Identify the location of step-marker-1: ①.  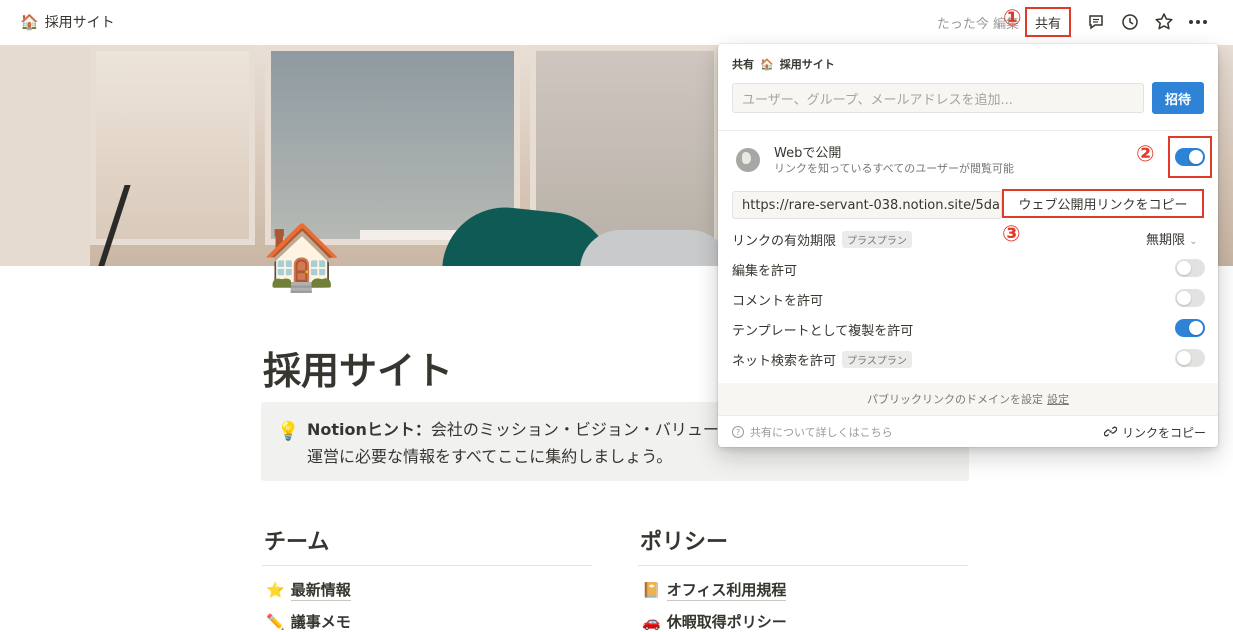
(1012, 18).